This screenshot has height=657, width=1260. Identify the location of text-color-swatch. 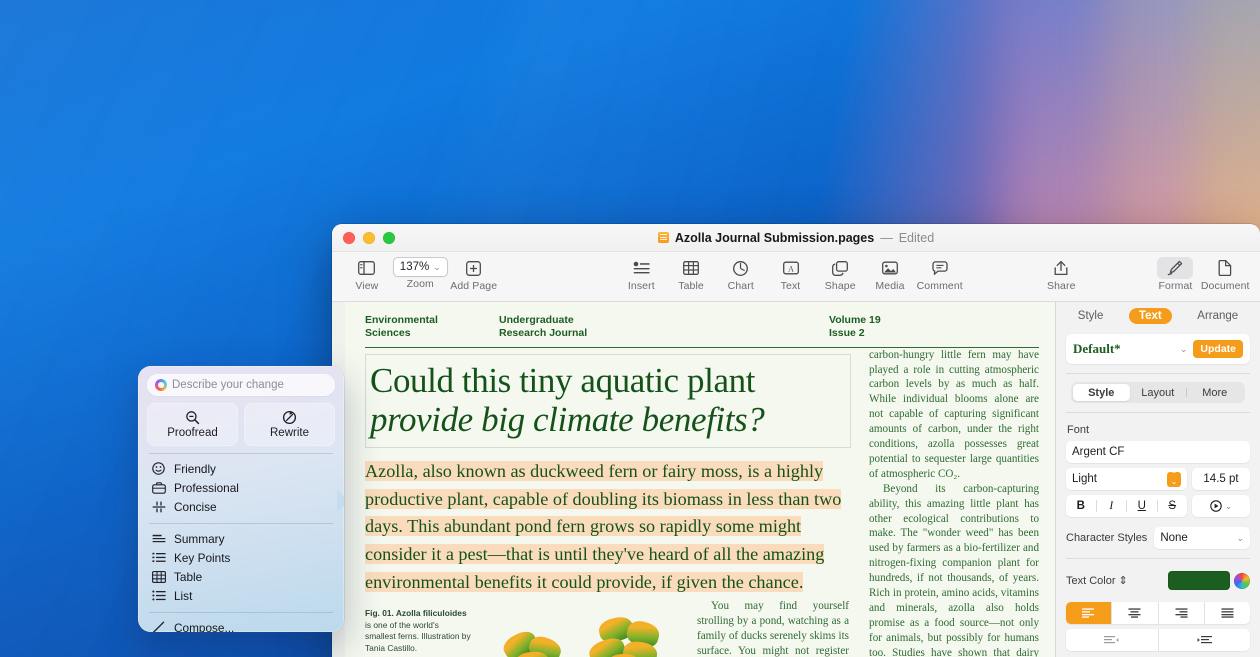
(1199, 580).